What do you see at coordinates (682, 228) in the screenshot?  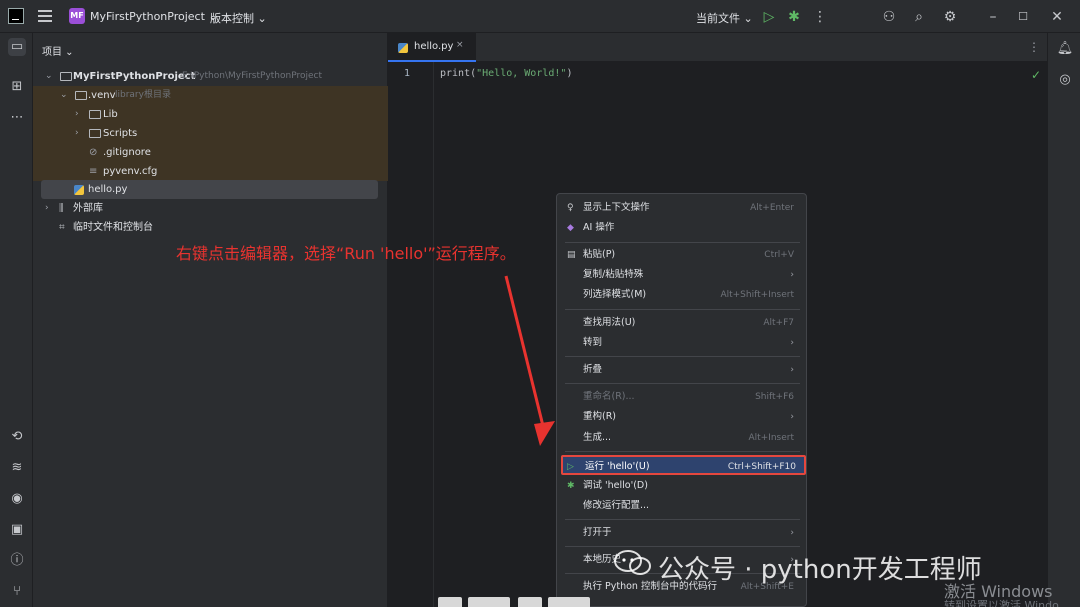 I see `menu-ai-actions: ◆ AI 操作` at bounding box center [682, 228].